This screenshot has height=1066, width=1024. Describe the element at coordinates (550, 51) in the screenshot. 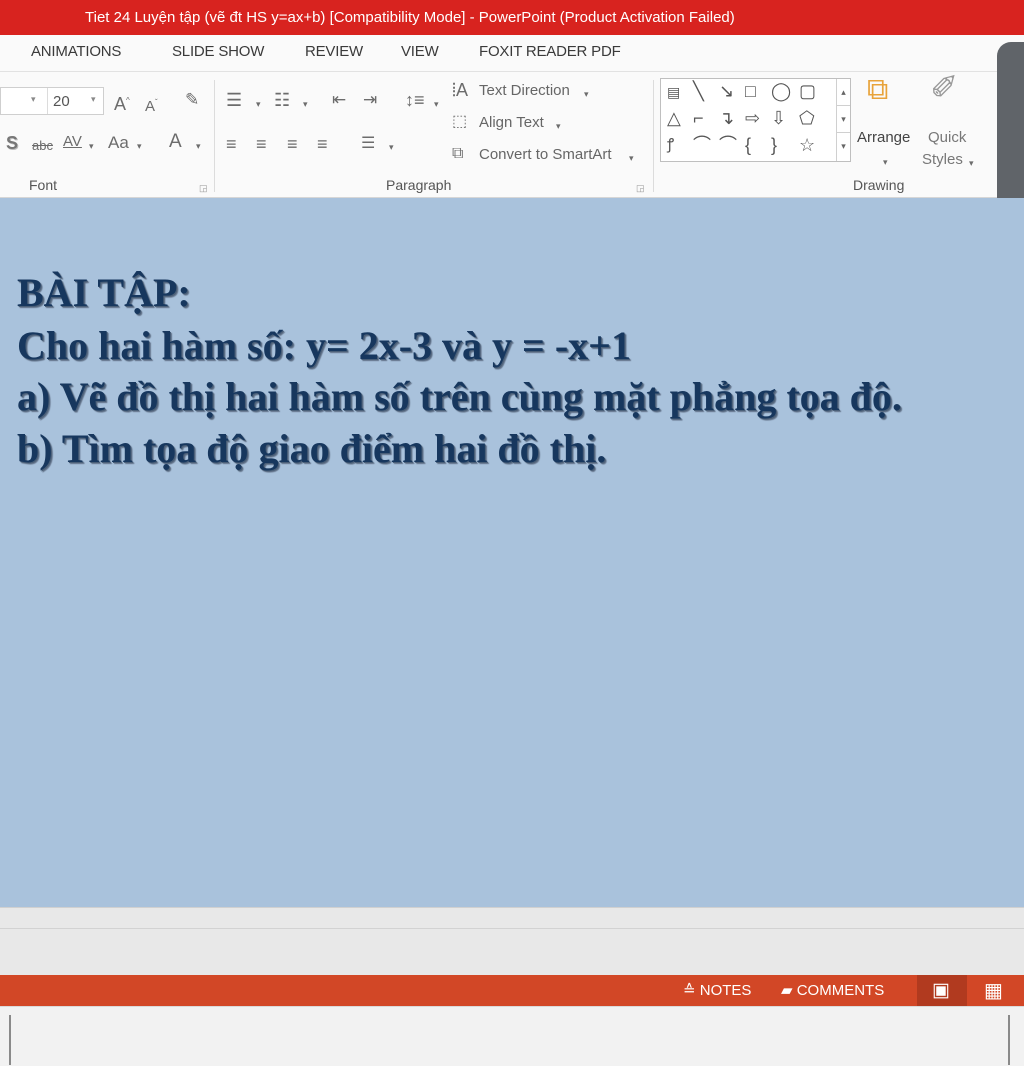

I see `tab-foxit-reader-pdf: FOXIT READER PDF` at that location.